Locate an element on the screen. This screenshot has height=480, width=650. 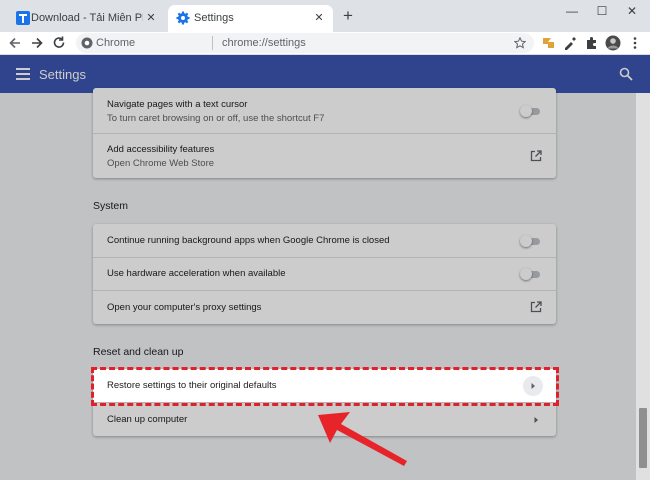
background-apps-toggle is located at coordinates (530, 241).